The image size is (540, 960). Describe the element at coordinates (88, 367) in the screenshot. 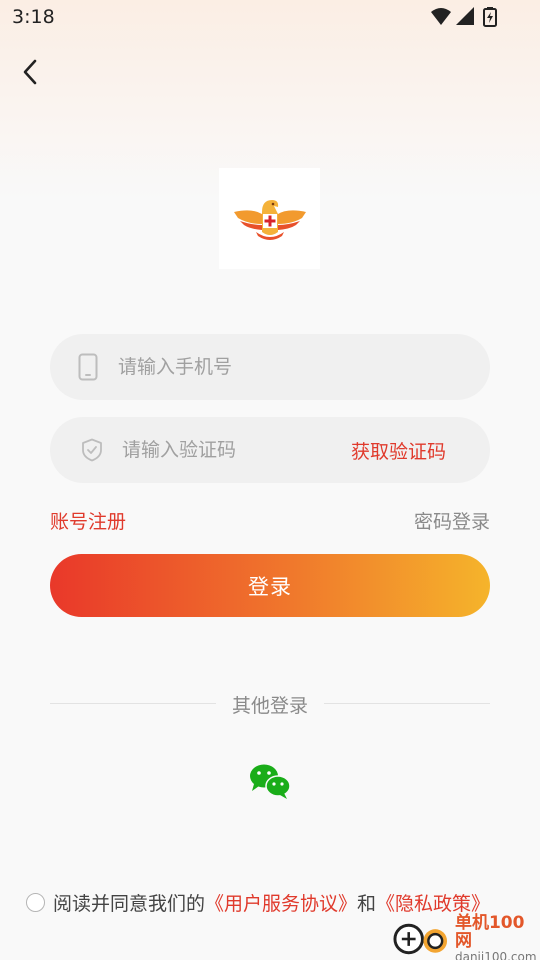

I see `phone-icon` at that location.